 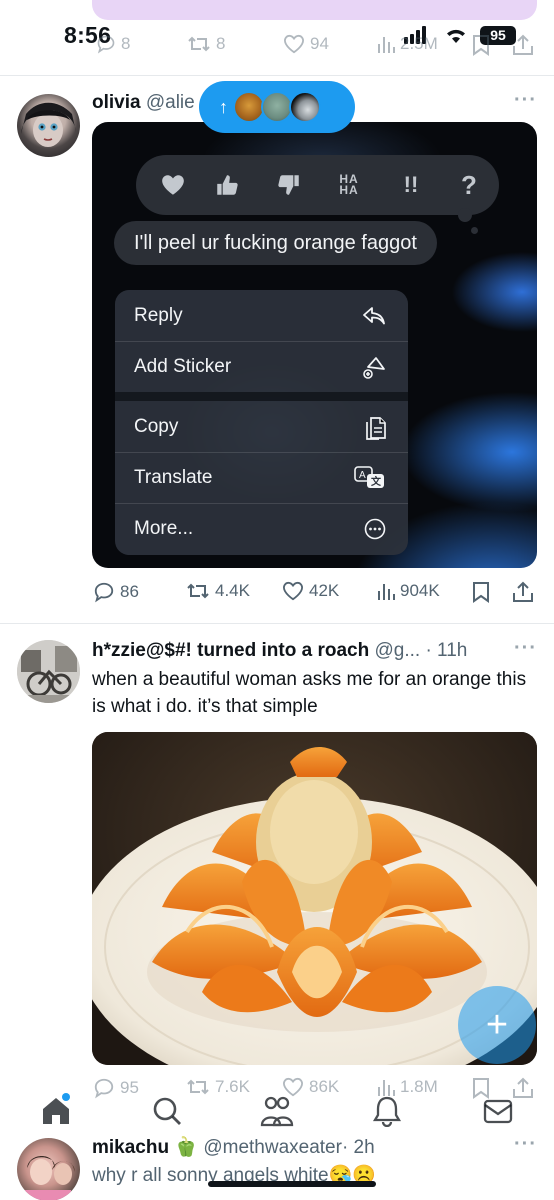 What do you see at coordinates (376, 428) in the screenshot?
I see `copy-icon` at bounding box center [376, 428].